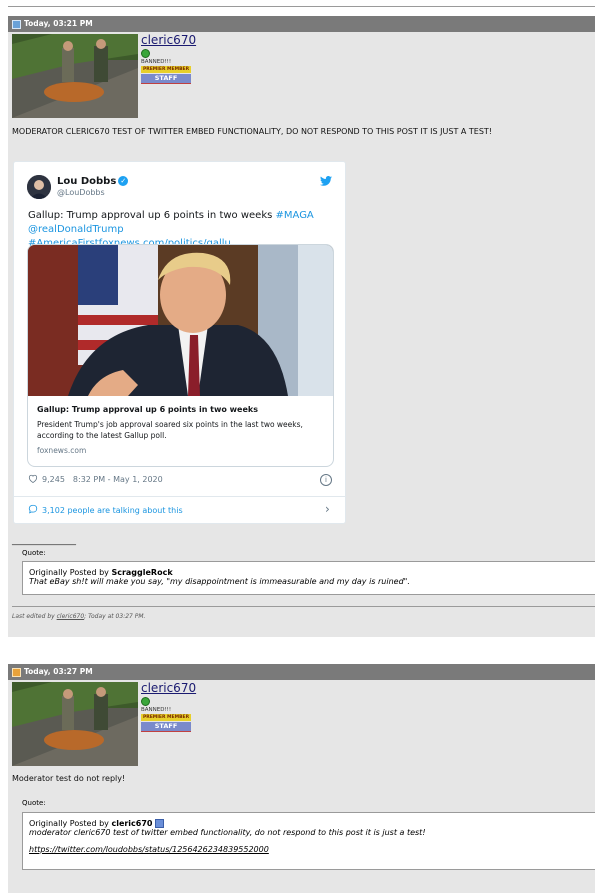 This screenshot has width=595, height=893. I want to click on hashtag-link: #MAGA, so click(295, 215).